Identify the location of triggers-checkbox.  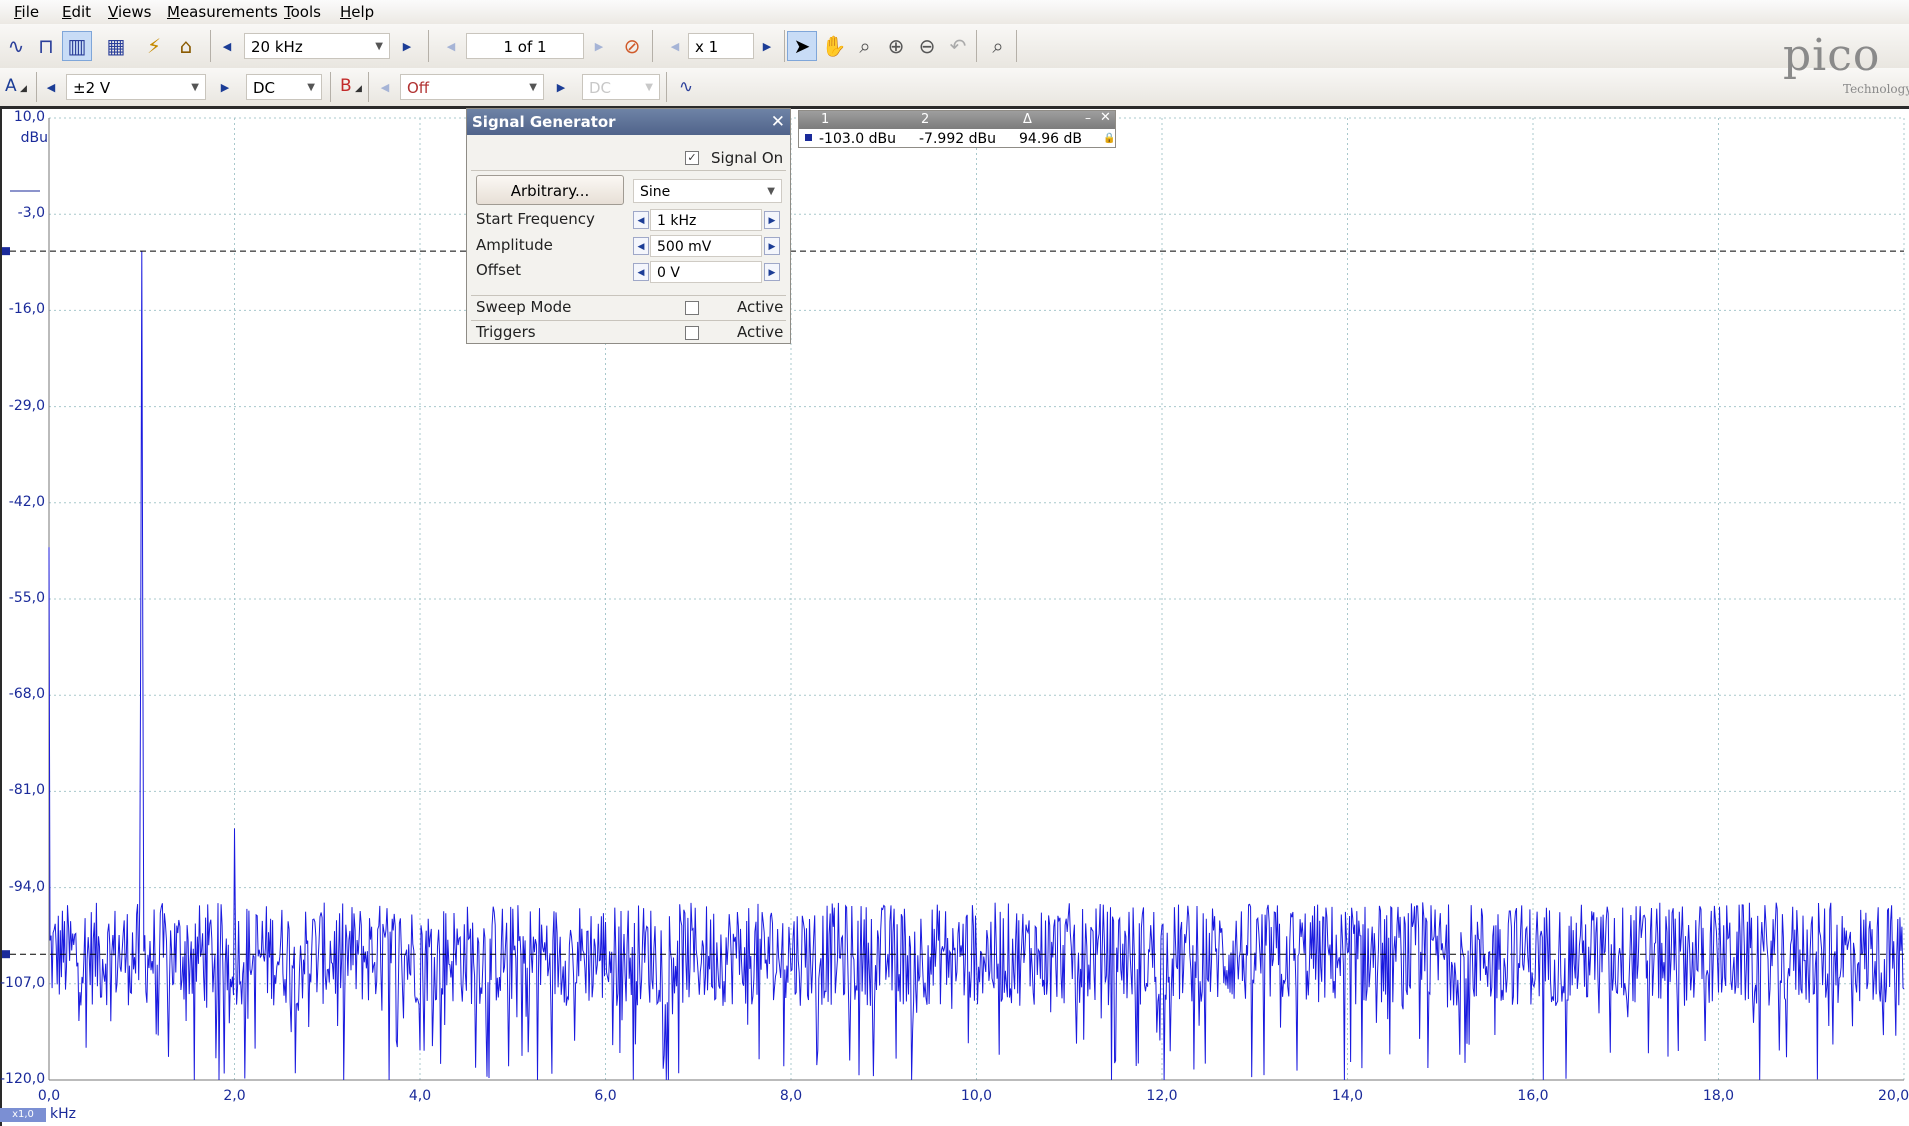
(692, 333).